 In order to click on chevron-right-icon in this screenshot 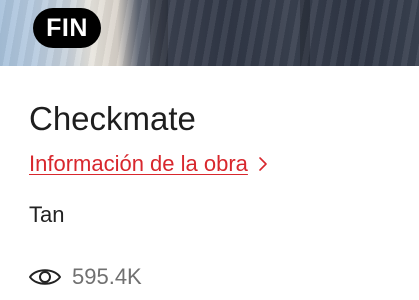, I will do `click(263, 164)`.